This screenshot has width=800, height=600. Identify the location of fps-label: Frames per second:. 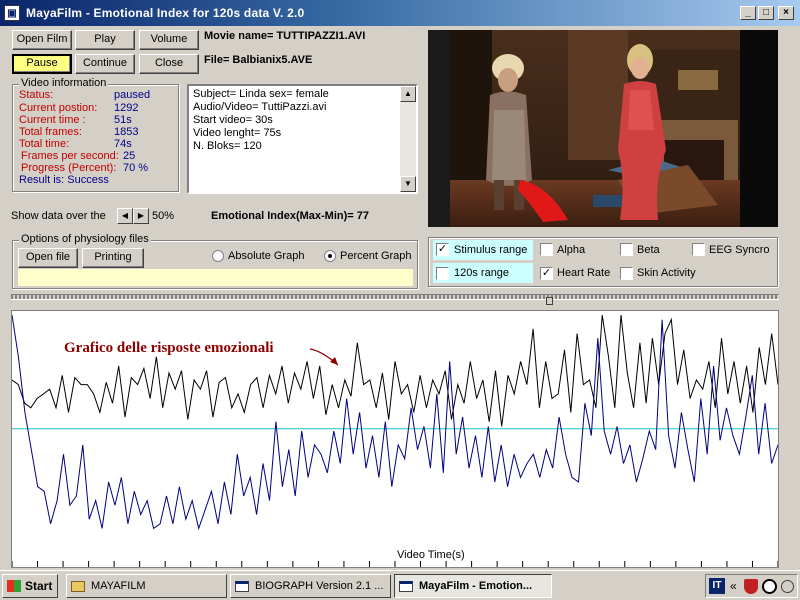
(70, 156).